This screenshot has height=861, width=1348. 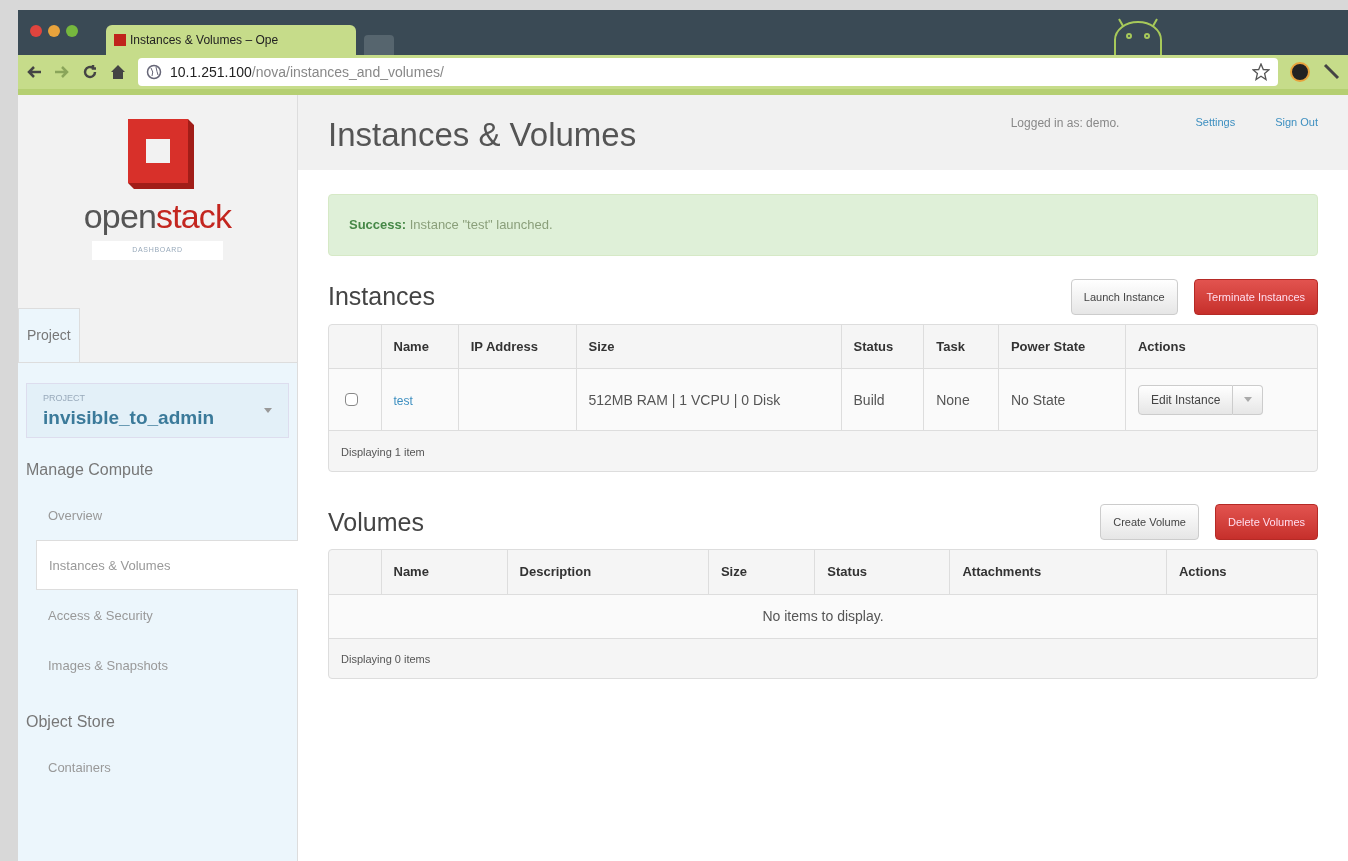 I want to click on globe-icon, so click(x=154, y=72).